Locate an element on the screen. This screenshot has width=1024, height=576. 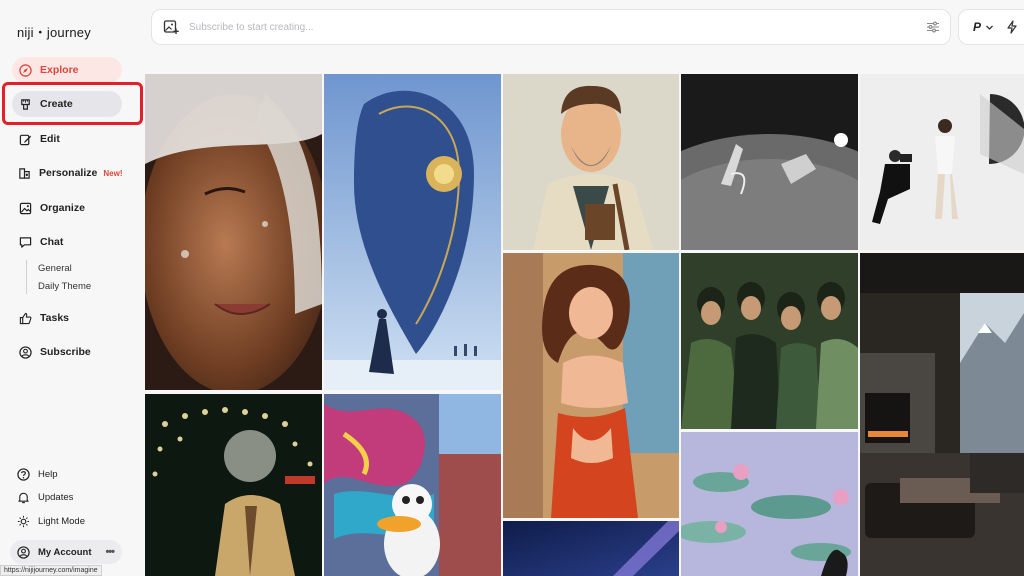
light-mode-toggle: Light Mode is located at coordinates (50, 521).